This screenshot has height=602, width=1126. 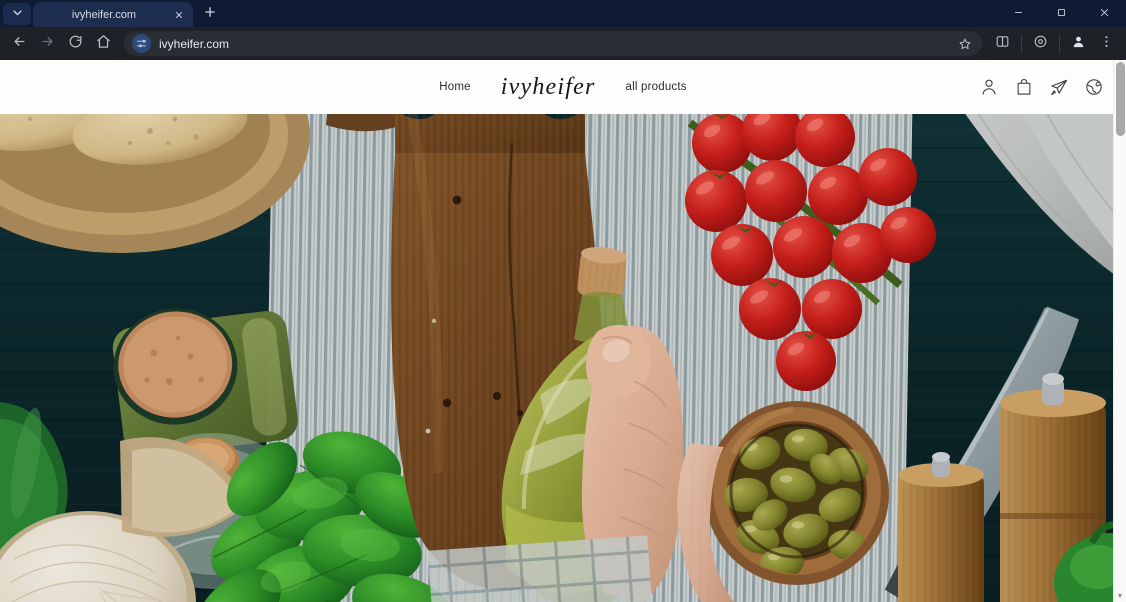 I want to click on tab-title: ivyheifer.com, so click(x=104, y=14).